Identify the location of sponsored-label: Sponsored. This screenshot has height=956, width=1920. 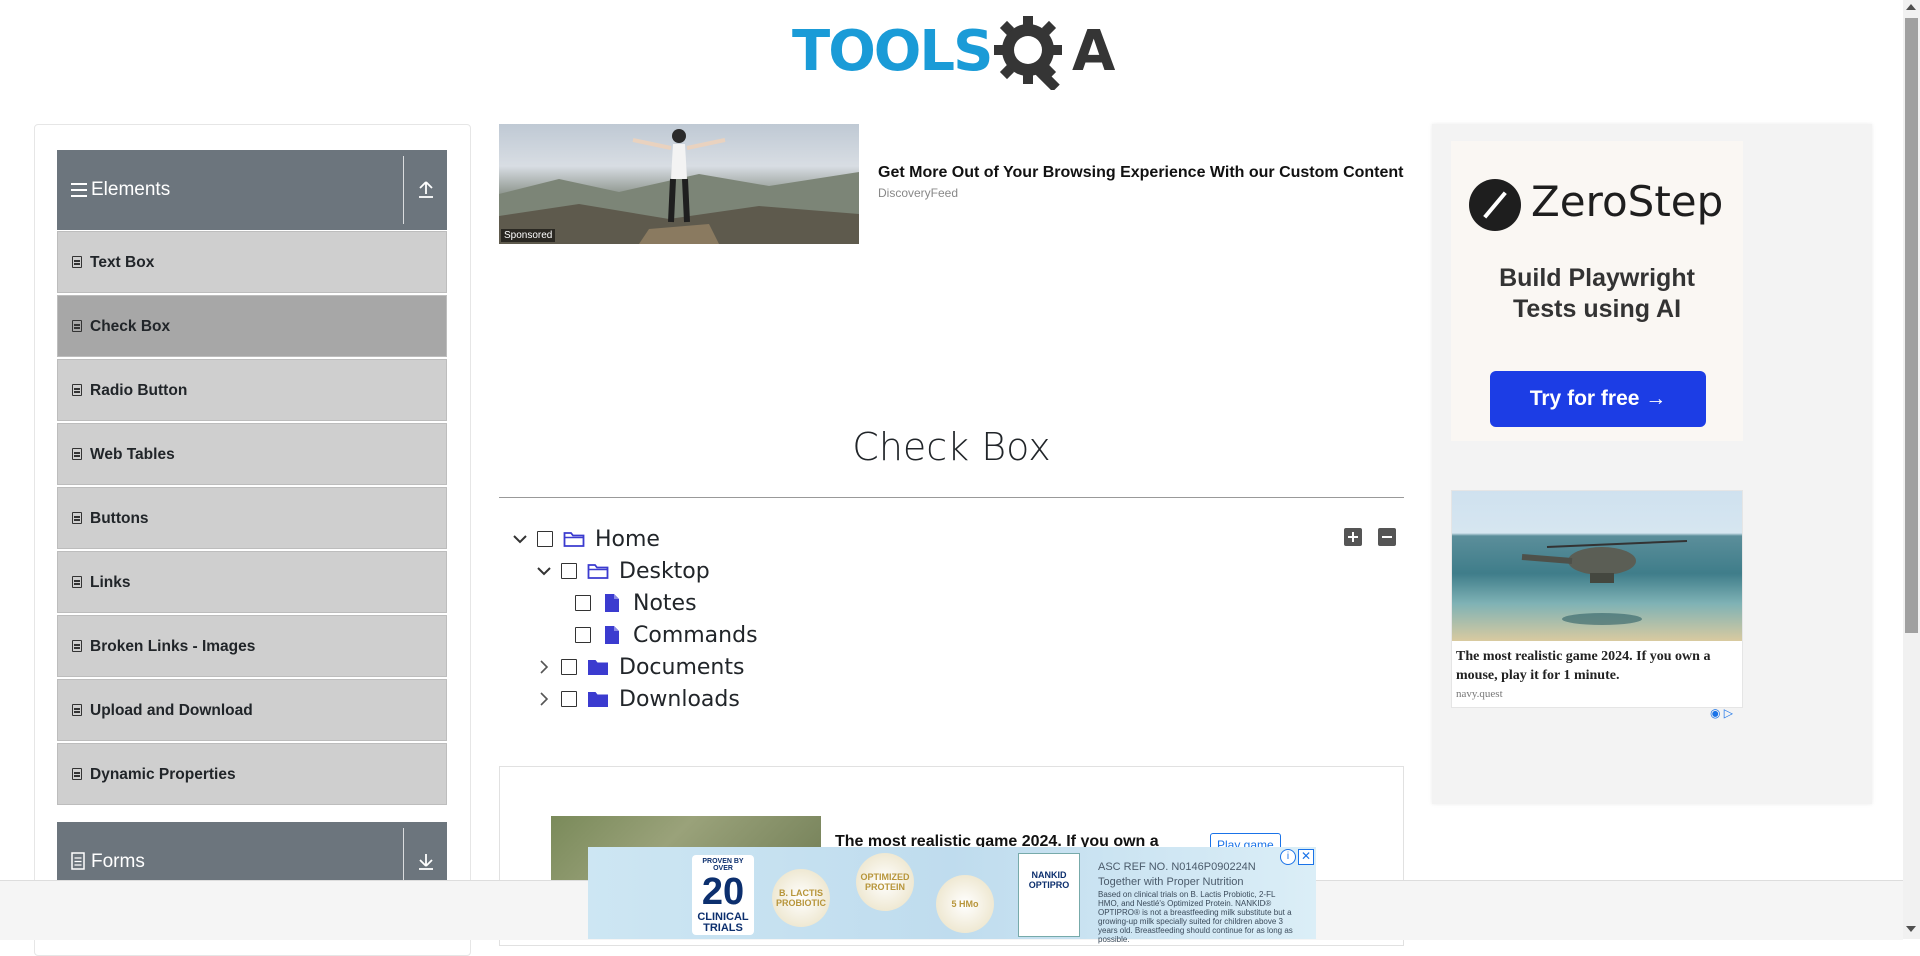
(528, 235).